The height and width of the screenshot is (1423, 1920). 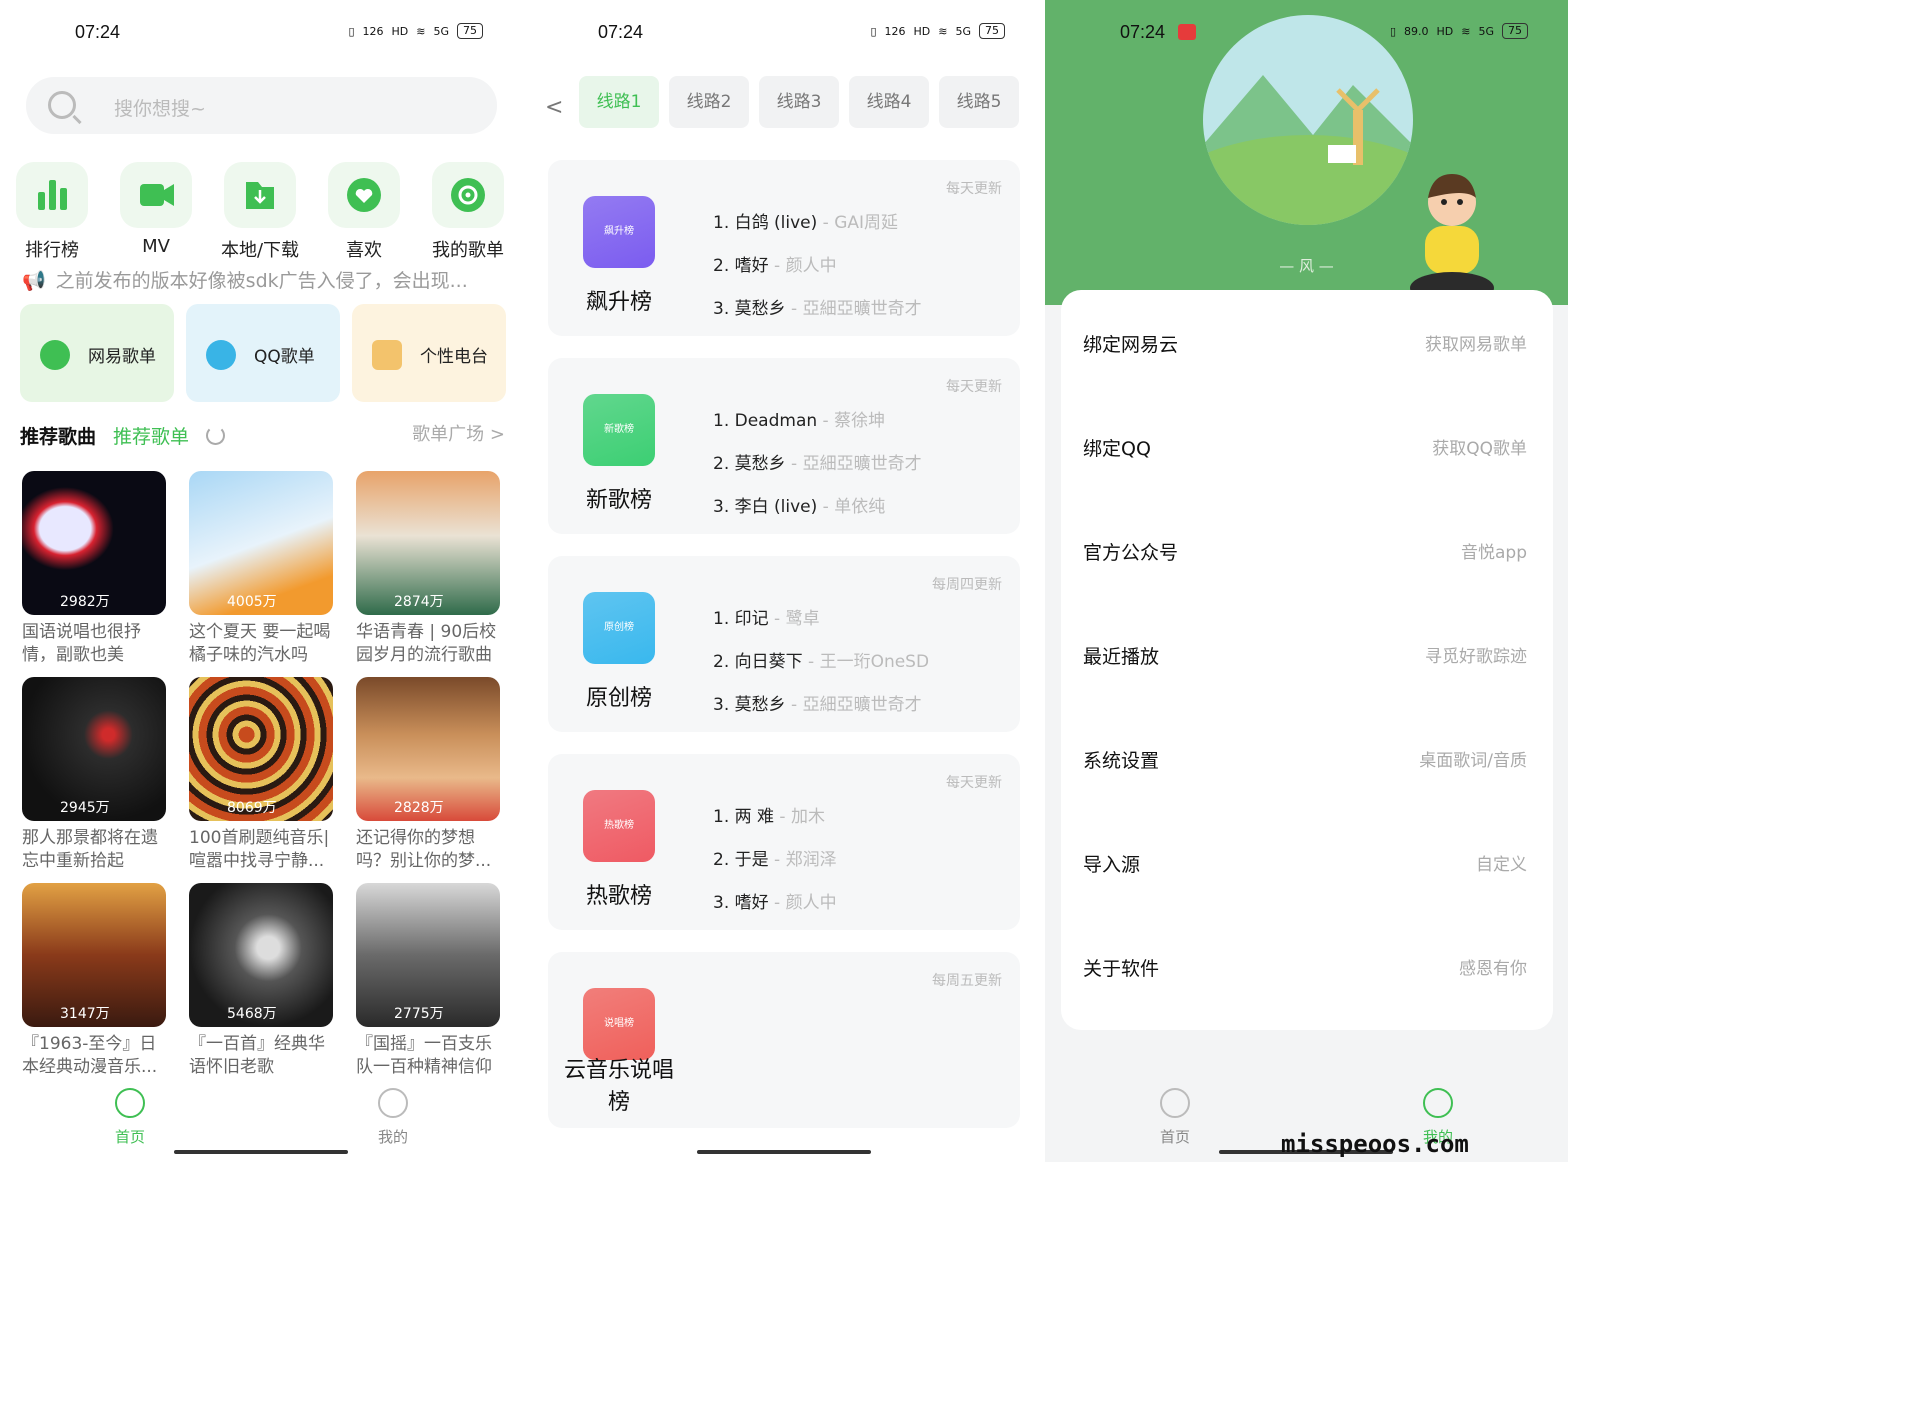 I want to click on tab-route-4: 线路4, so click(x=889, y=102).